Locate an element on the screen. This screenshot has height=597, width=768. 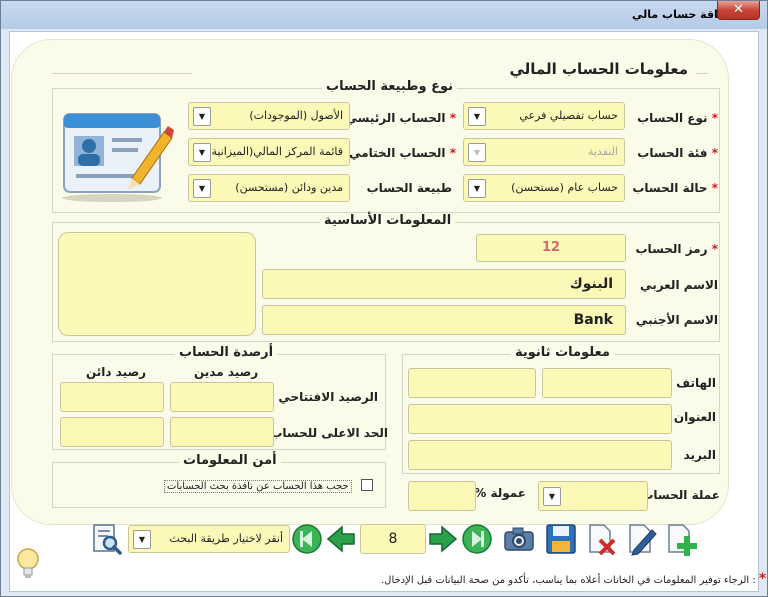
opening-credit-field is located at coordinates (112, 397).